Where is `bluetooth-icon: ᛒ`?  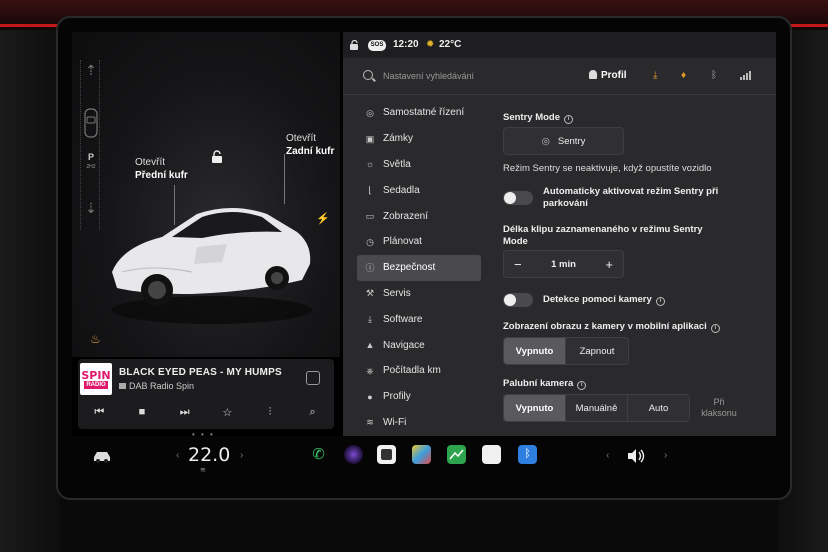
bluetooth-icon: ᛒ is located at coordinates (714, 75).